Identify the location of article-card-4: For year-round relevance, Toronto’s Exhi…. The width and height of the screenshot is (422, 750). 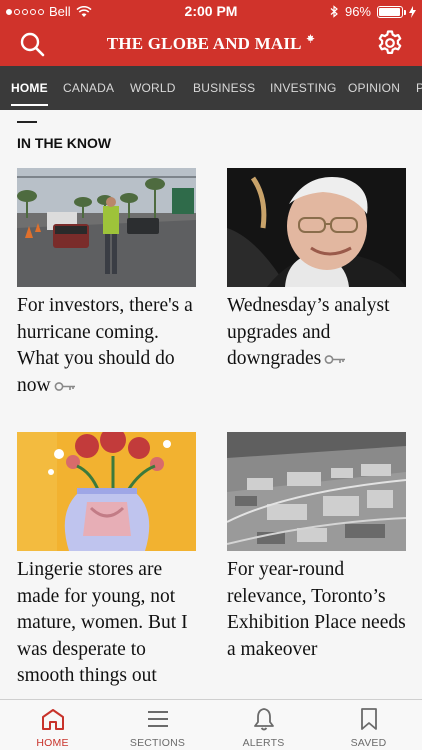
(316, 547).